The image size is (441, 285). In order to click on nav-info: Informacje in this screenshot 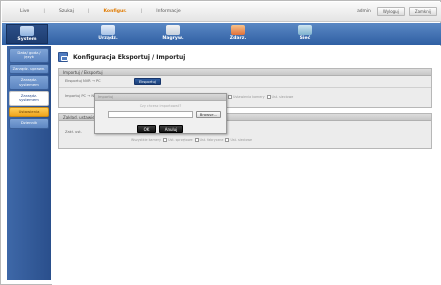, I will do `click(168, 11)`.